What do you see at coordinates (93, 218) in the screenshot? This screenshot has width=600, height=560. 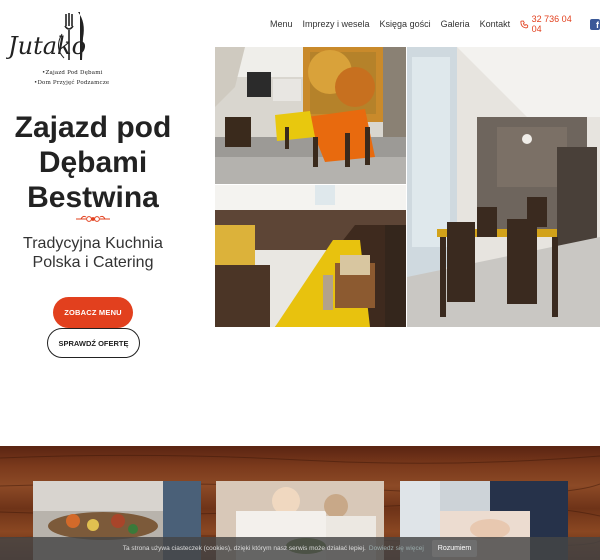 I see `ornament-divider` at bounding box center [93, 218].